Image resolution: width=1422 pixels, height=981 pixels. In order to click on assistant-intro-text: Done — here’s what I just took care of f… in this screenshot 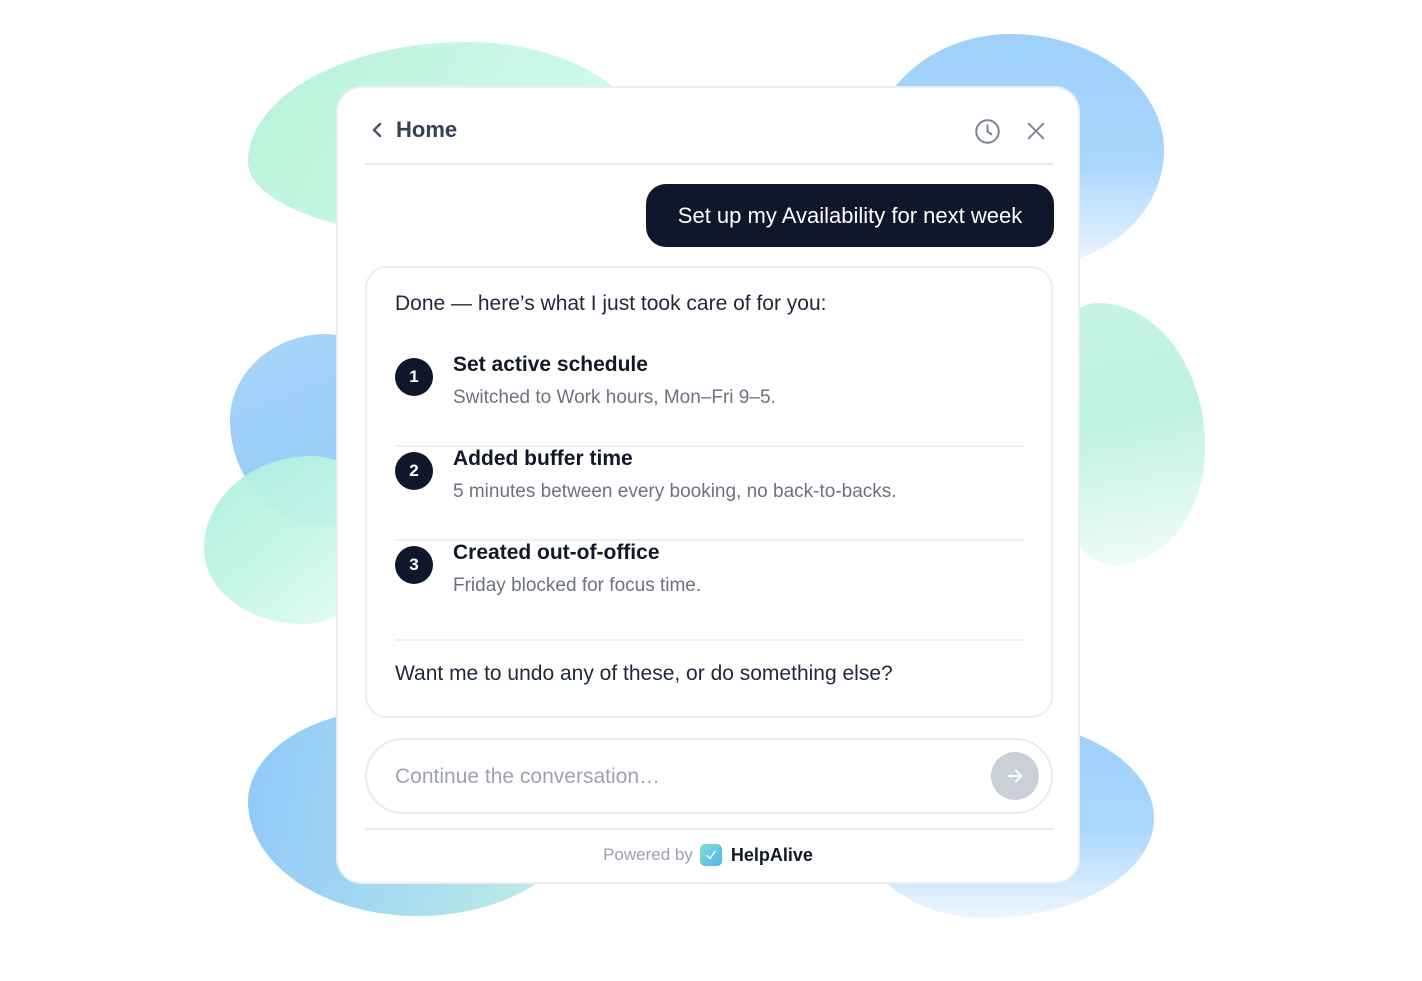, I will do `click(611, 303)`.